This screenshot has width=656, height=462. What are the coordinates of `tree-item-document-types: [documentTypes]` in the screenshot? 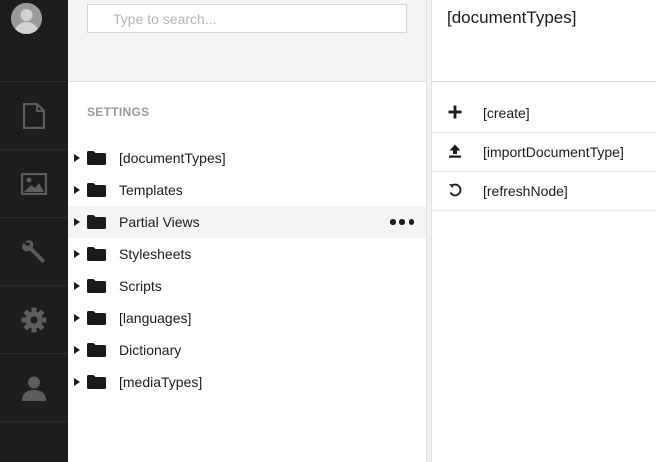 It's located at (247, 158).